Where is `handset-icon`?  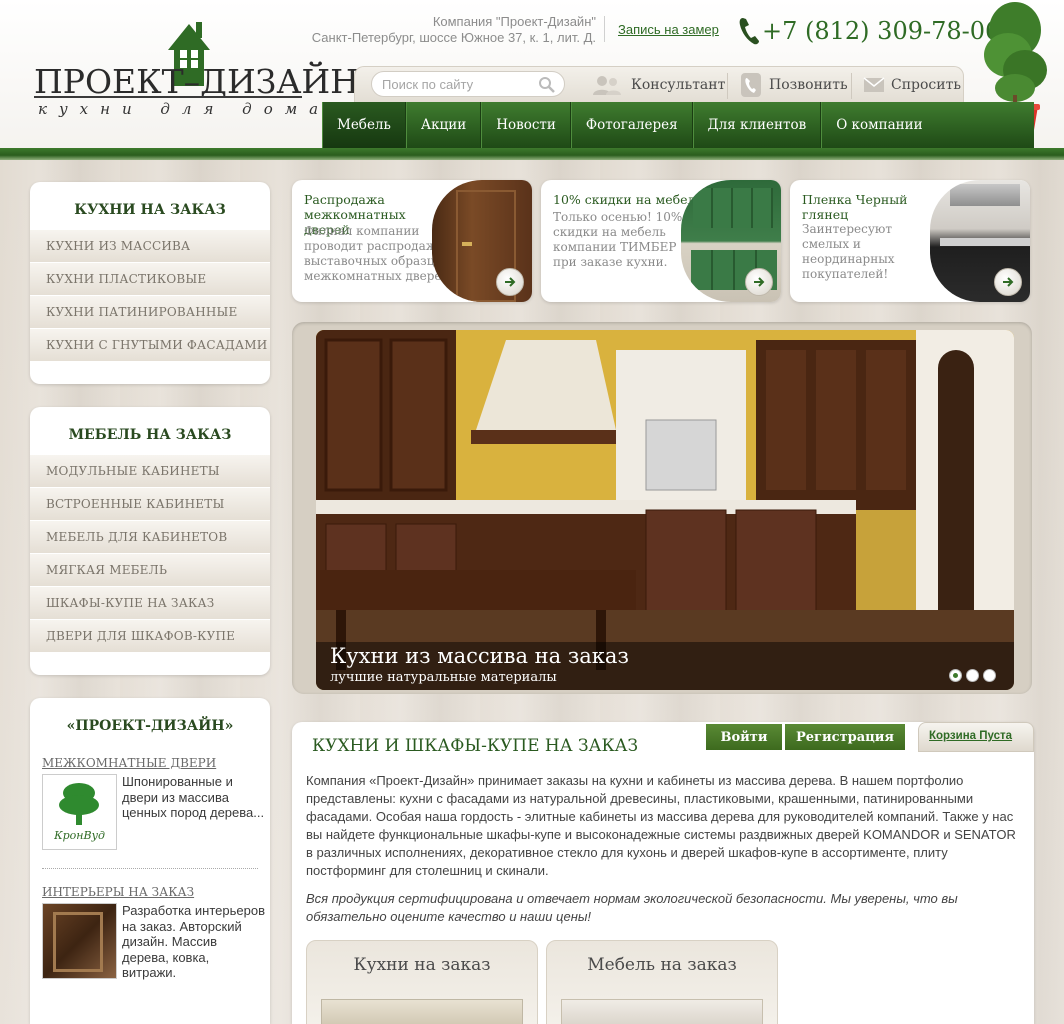
handset-icon is located at coordinates (751, 85).